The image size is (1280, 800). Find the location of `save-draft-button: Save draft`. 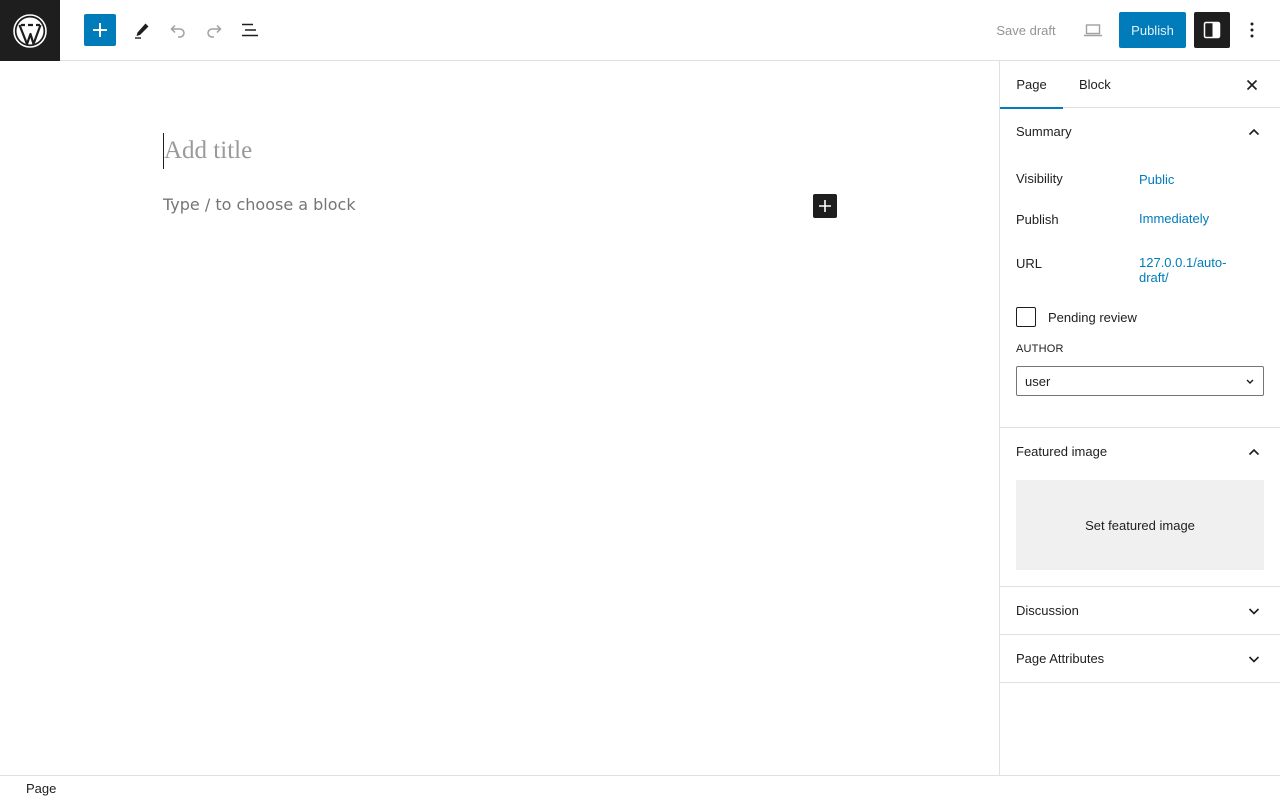

save-draft-button: Save draft is located at coordinates (1026, 30).